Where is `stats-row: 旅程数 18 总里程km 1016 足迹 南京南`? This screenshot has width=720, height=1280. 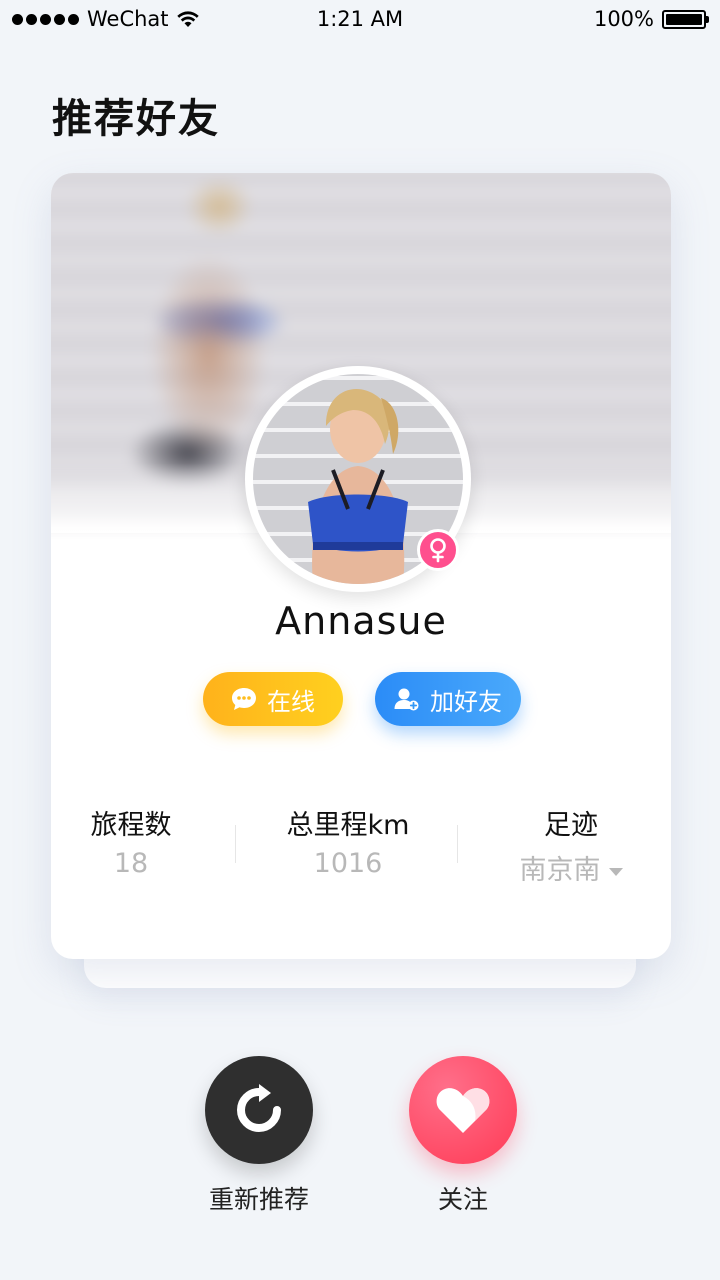
stats-row: 旅程数 18 总里程km 1016 足迹 南京南 is located at coordinates (361, 844).